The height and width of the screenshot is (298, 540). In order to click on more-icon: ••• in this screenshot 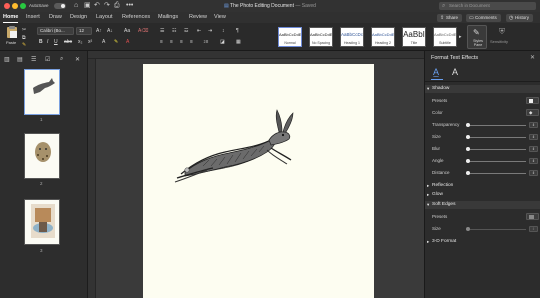, I will do `click(129, 6)`.